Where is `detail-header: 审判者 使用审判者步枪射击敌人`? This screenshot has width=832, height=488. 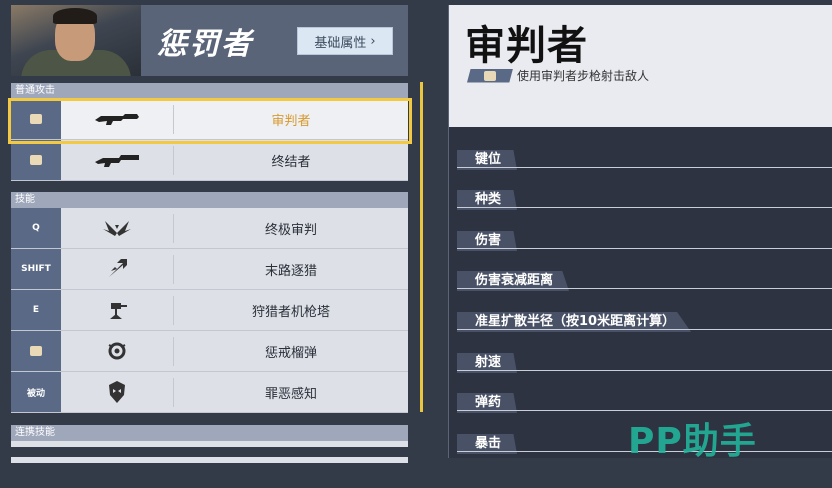 detail-header: 审判者 使用审判者步枪射击敌人 is located at coordinates (640, 66).